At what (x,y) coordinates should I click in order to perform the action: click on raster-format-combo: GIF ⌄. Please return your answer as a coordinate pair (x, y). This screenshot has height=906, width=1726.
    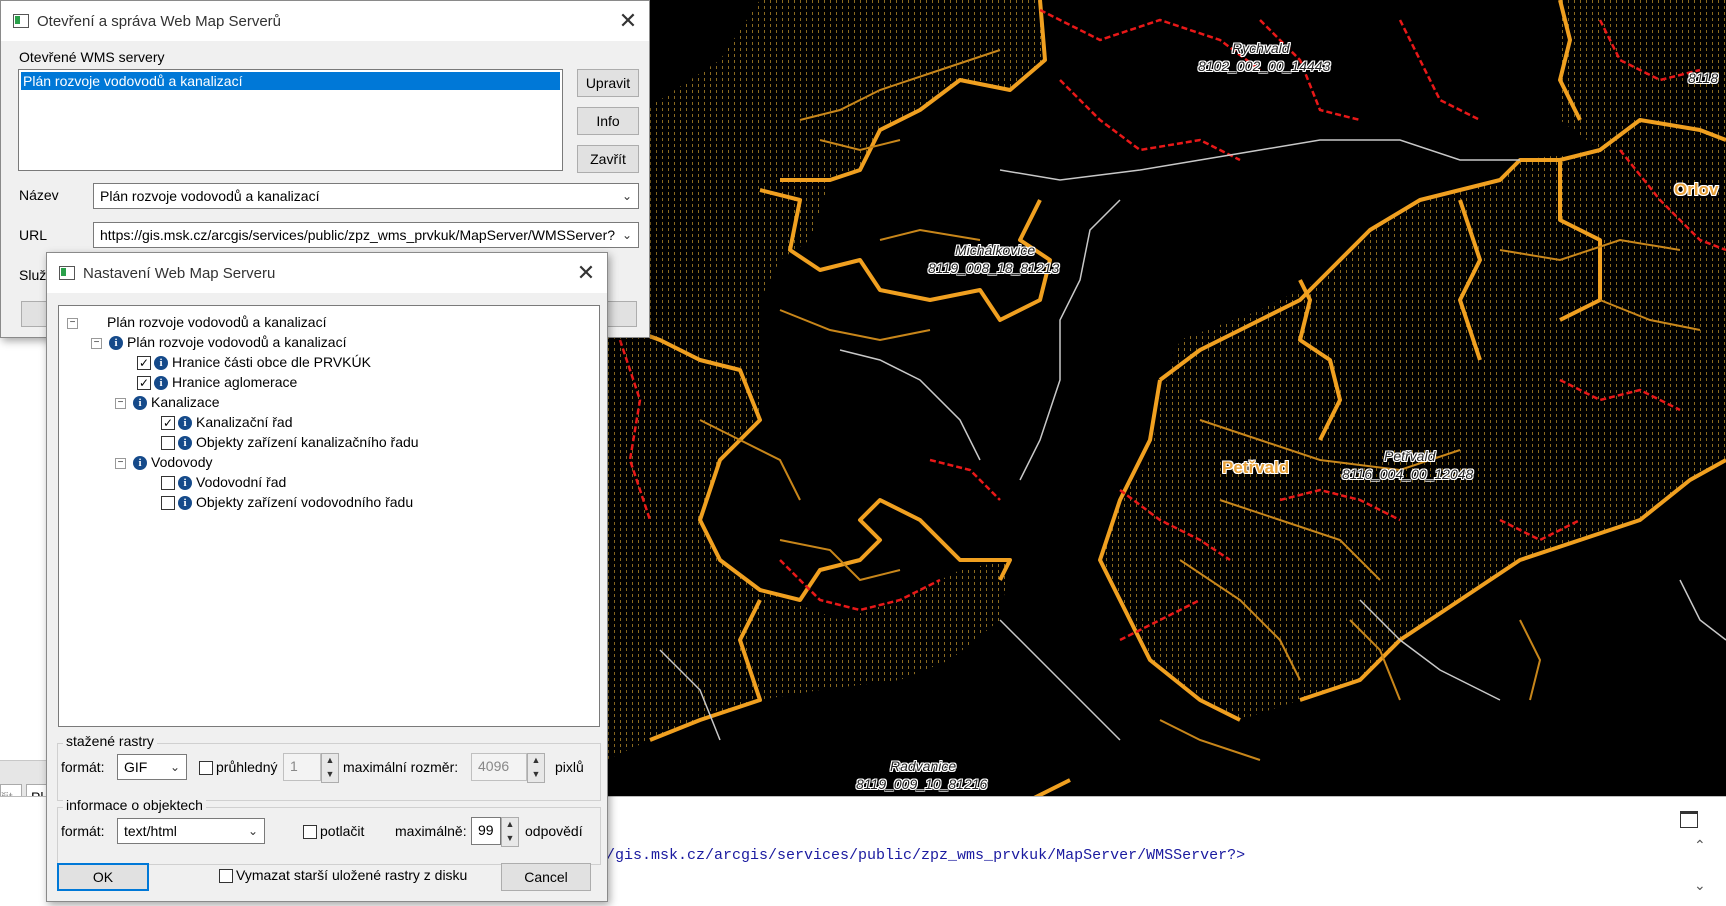
    Looking at the image, I should click on (152, 767).